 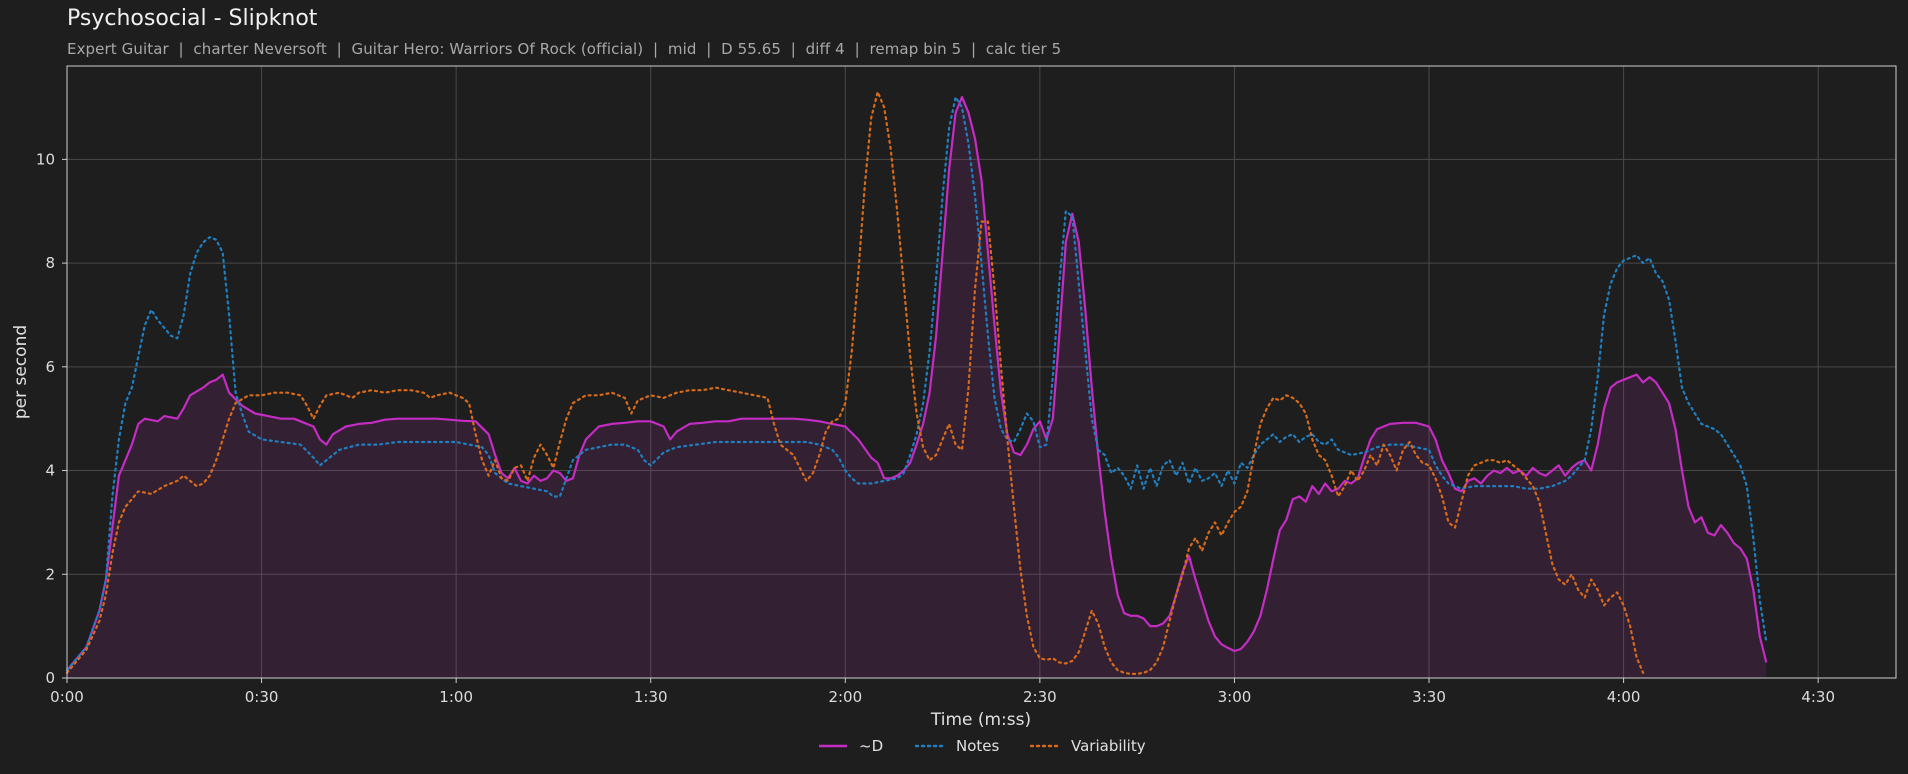 I want to click on x-tick-label: 4:00, so click(x=1624, y=697).